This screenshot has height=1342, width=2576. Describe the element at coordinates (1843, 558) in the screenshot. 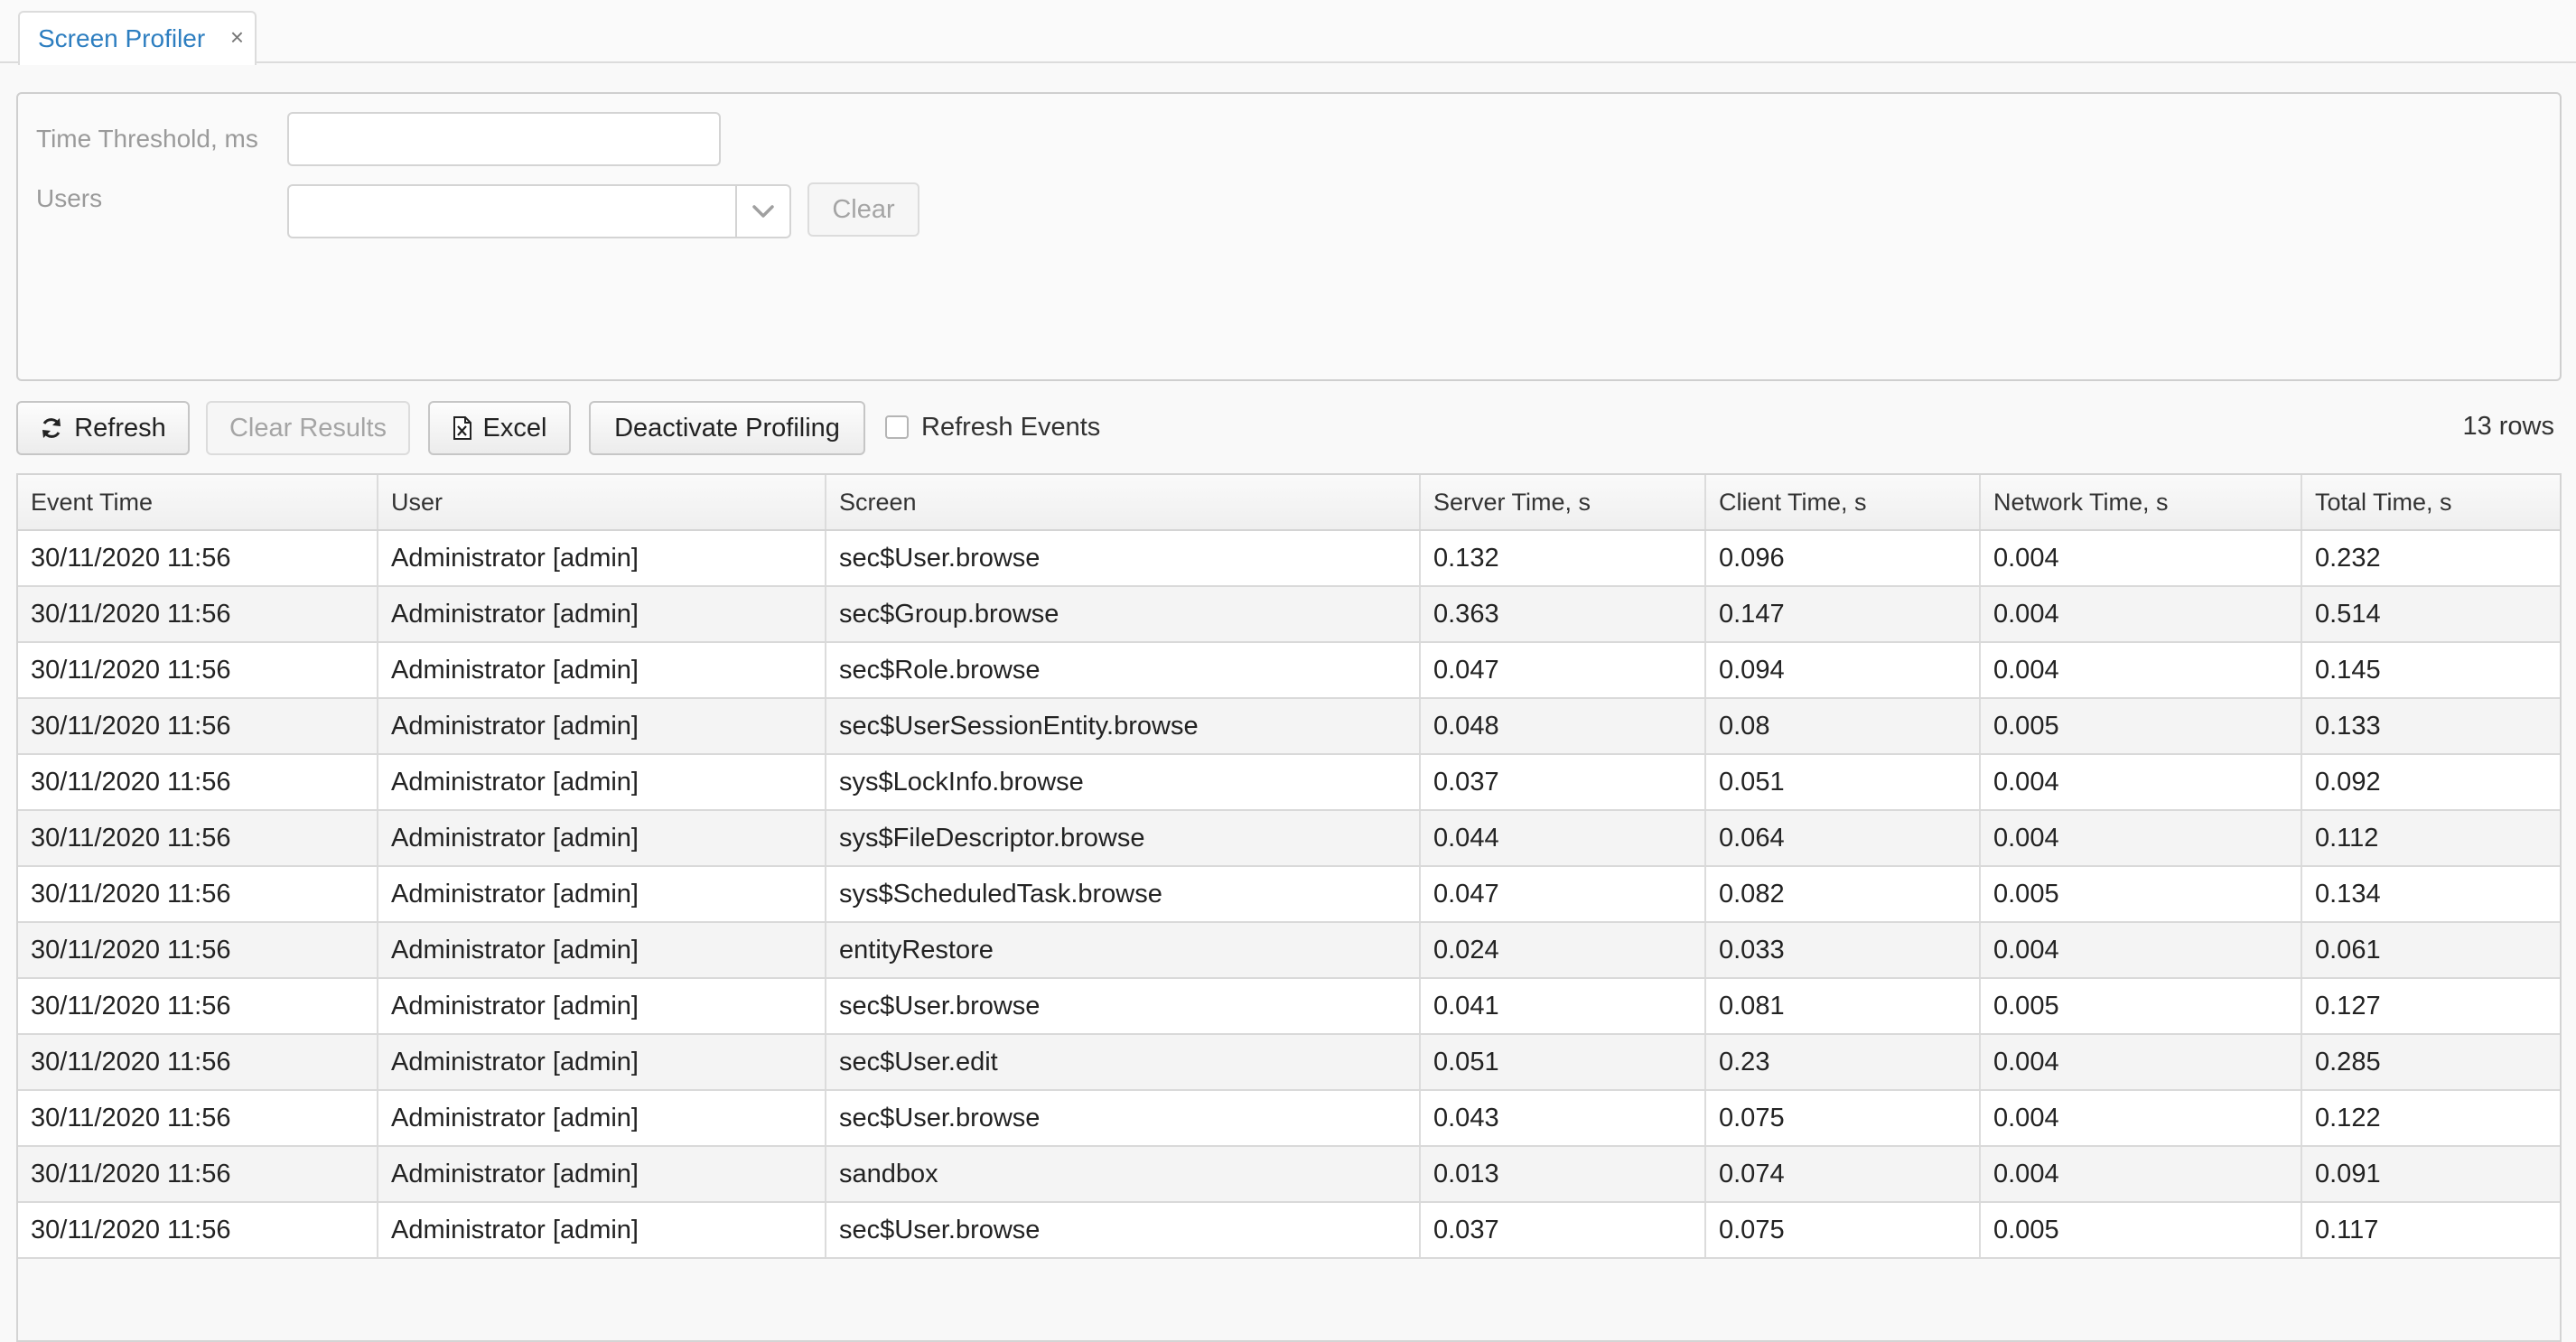

I see `table-cell: 0.096` at that location.